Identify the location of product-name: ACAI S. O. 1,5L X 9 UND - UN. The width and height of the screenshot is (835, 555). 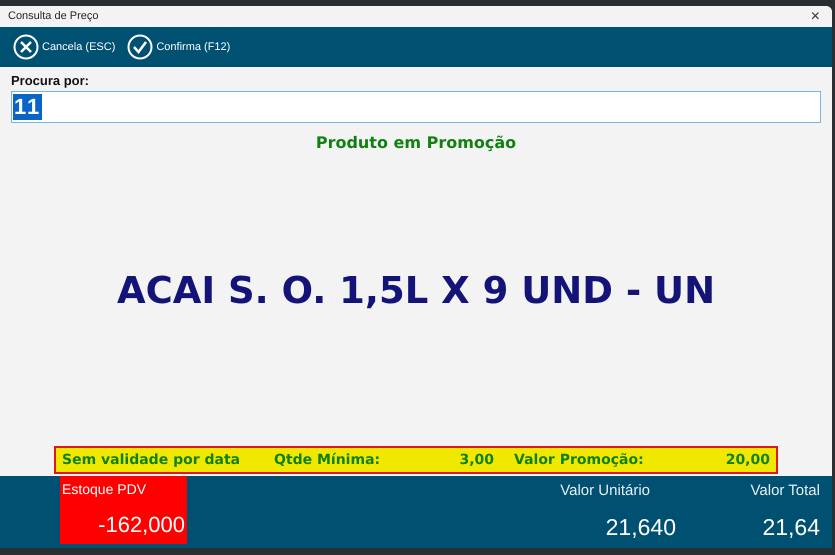
(416, 291).